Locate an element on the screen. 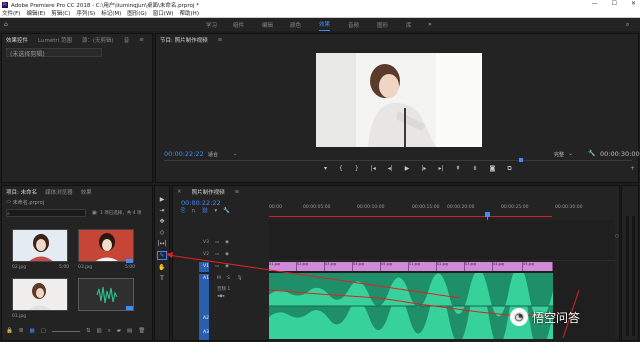  annotation-arrow is located at coordinates (313, 275).